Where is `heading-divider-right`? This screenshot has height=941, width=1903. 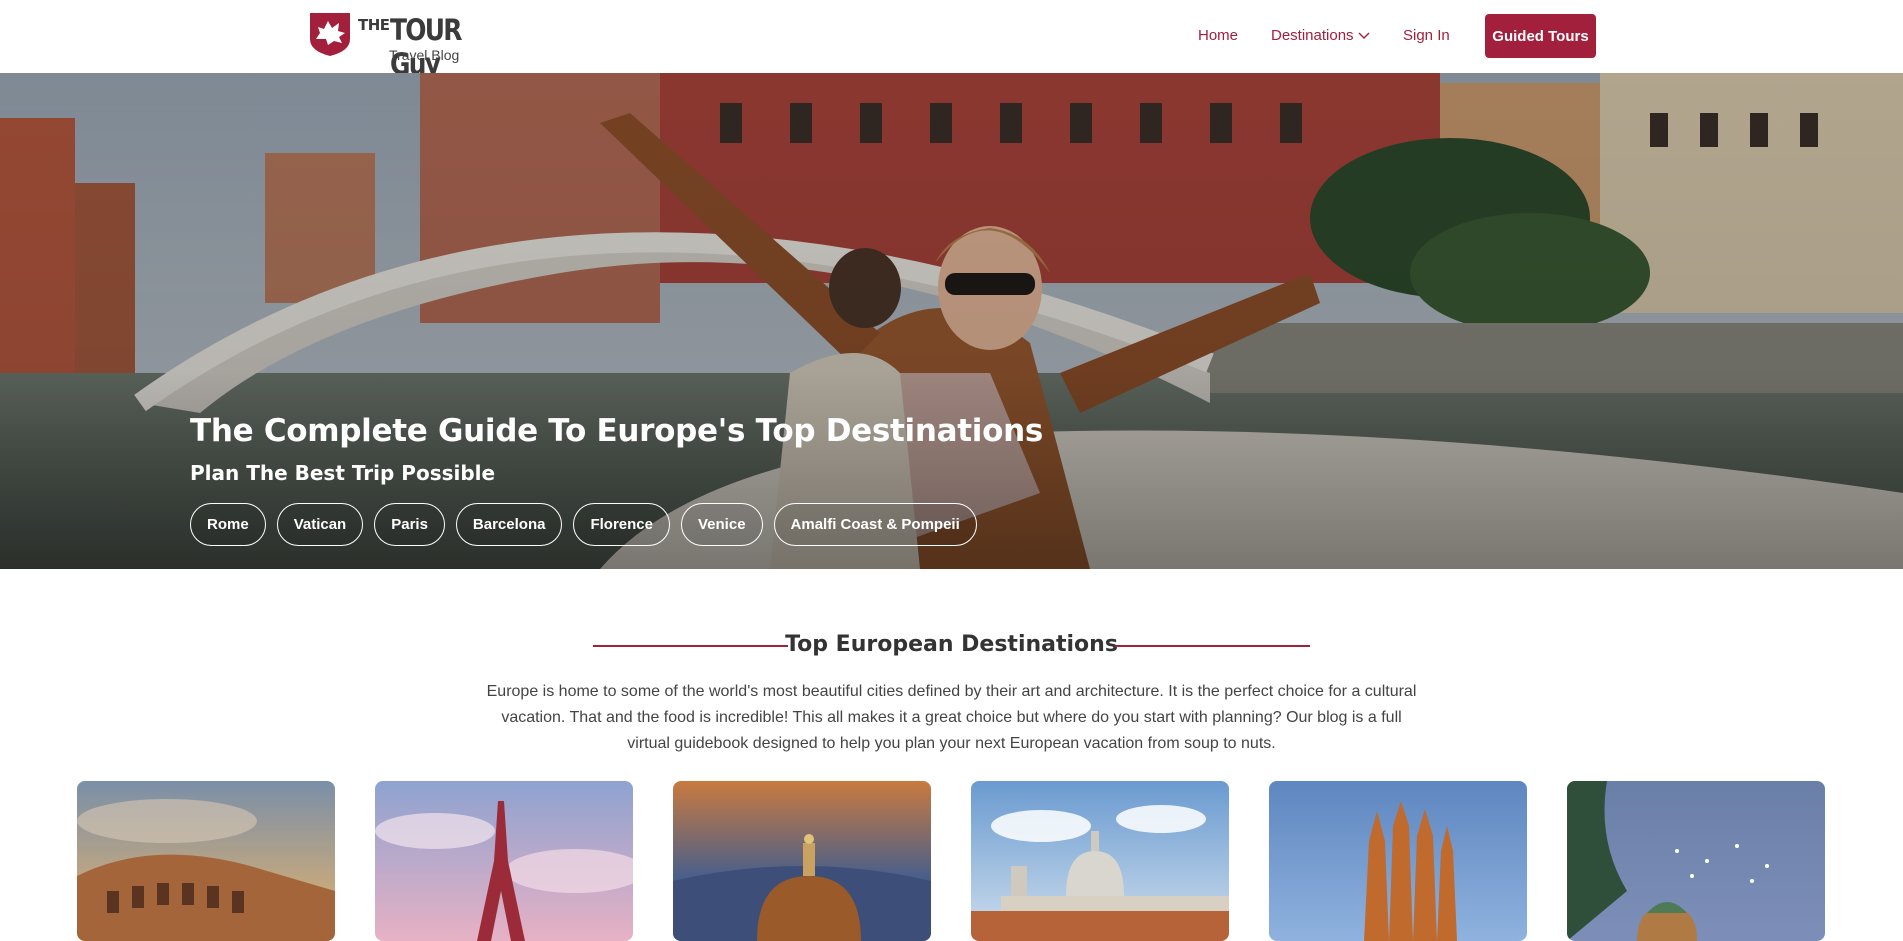
heading-divider-right is located at coordinates (1212, 646).